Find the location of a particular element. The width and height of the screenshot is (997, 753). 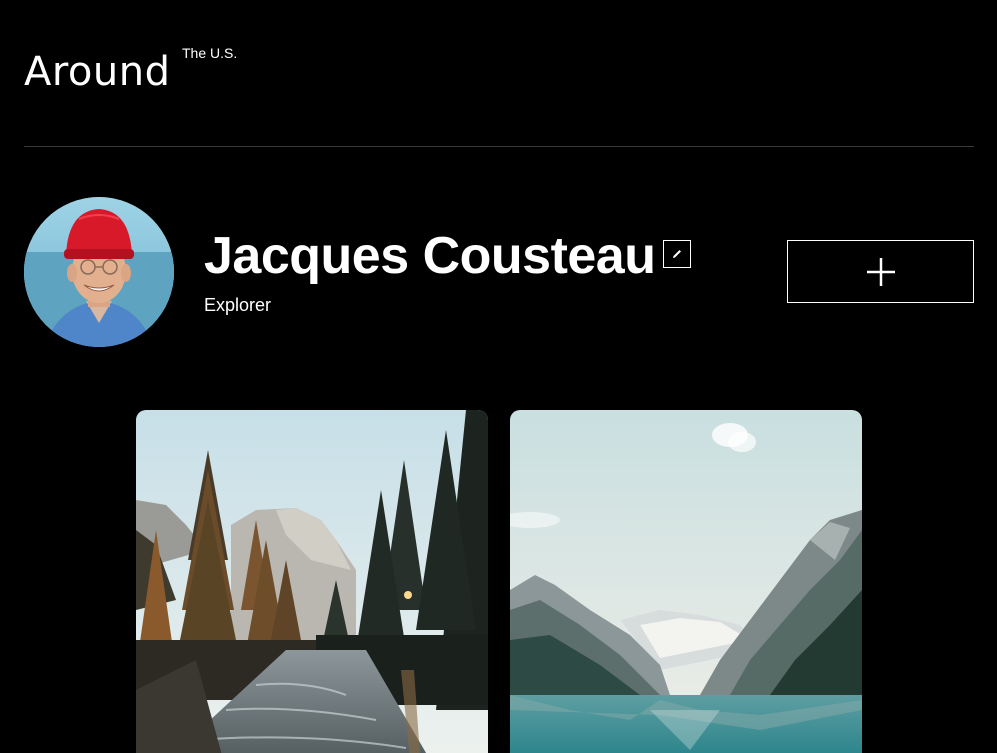

plus-icon is located at coordinates (880, 271).